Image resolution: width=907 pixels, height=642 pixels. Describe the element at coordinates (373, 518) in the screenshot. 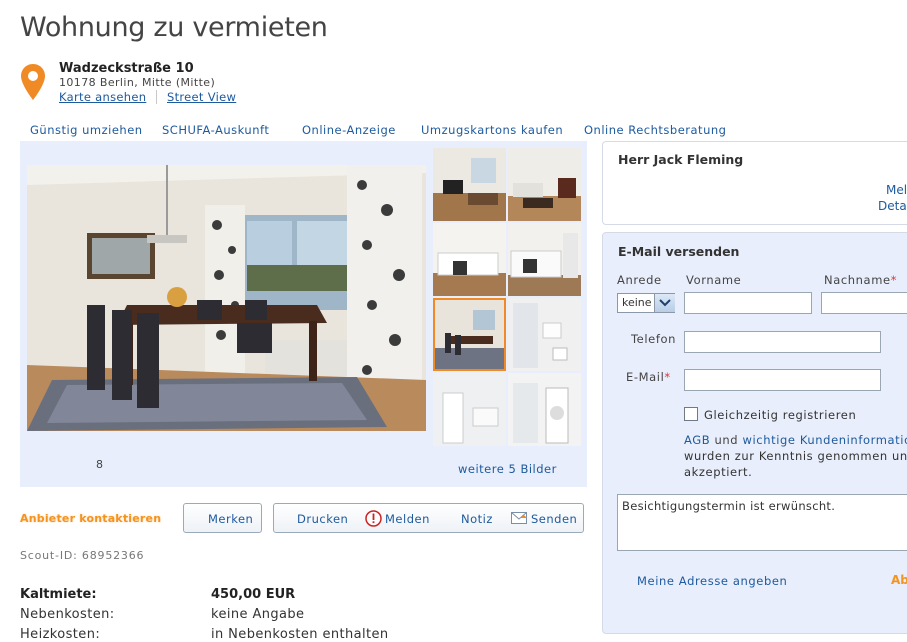

I see `warning-icon` at that location.